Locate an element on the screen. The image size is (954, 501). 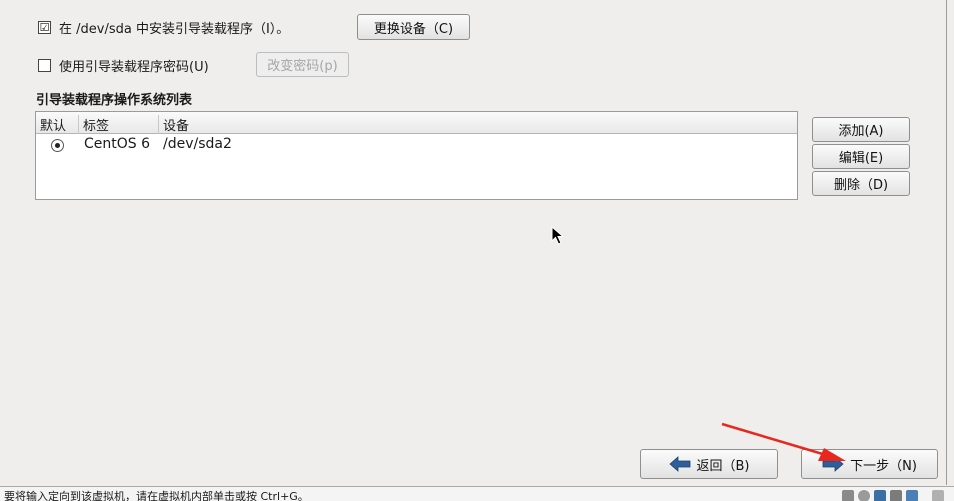
disk-icon is located at coordinates (848, 495).